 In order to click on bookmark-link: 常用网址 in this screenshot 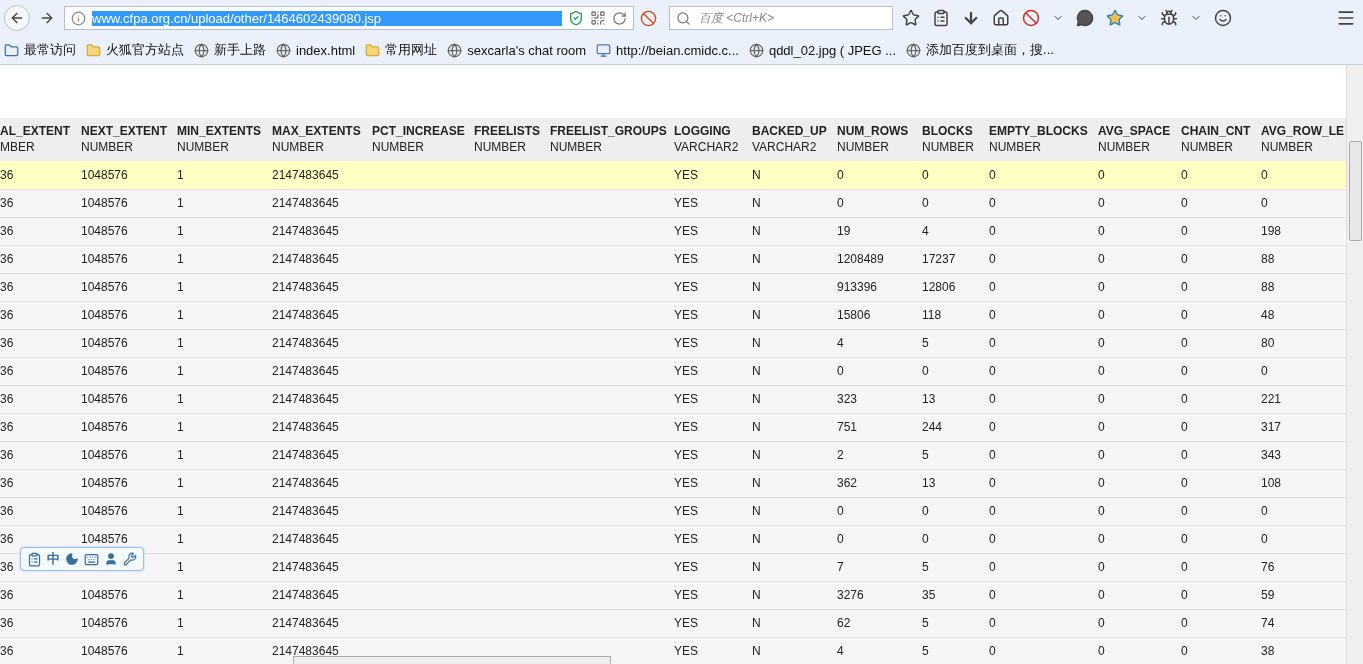, I will do `click(401, 50)`.